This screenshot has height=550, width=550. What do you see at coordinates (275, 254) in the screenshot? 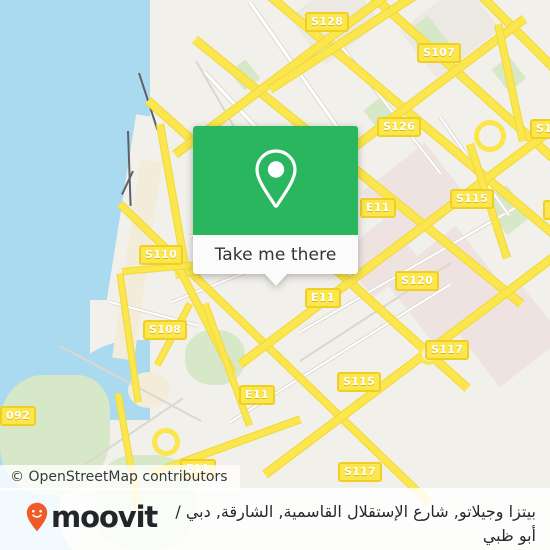
I see `take-me-there-label: Take me there` at bounding box center [275, 254].